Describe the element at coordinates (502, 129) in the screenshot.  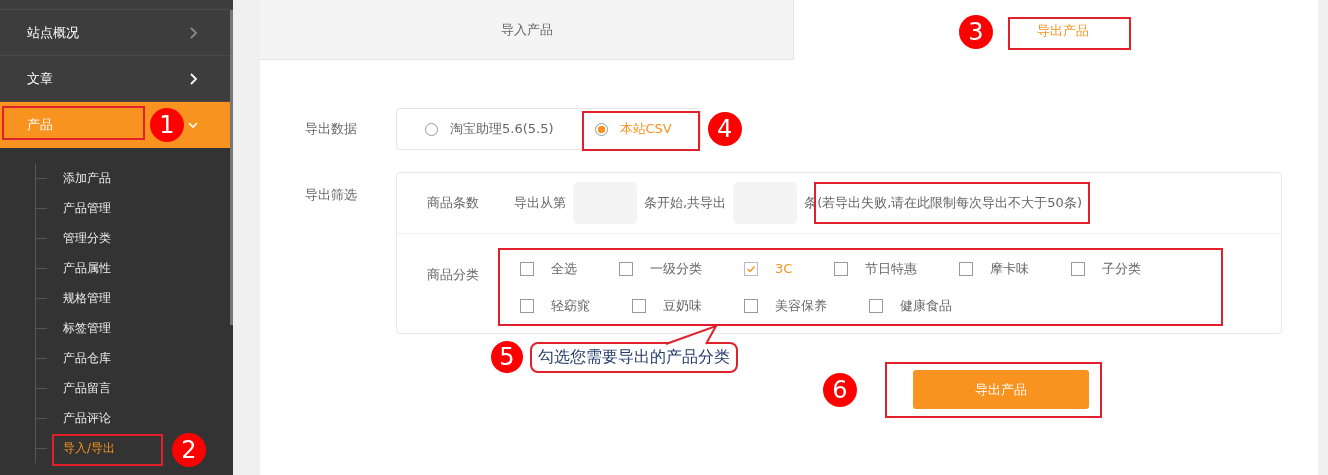
I see `radio-label: 淘宝助理5.6(5.5)` at that location.